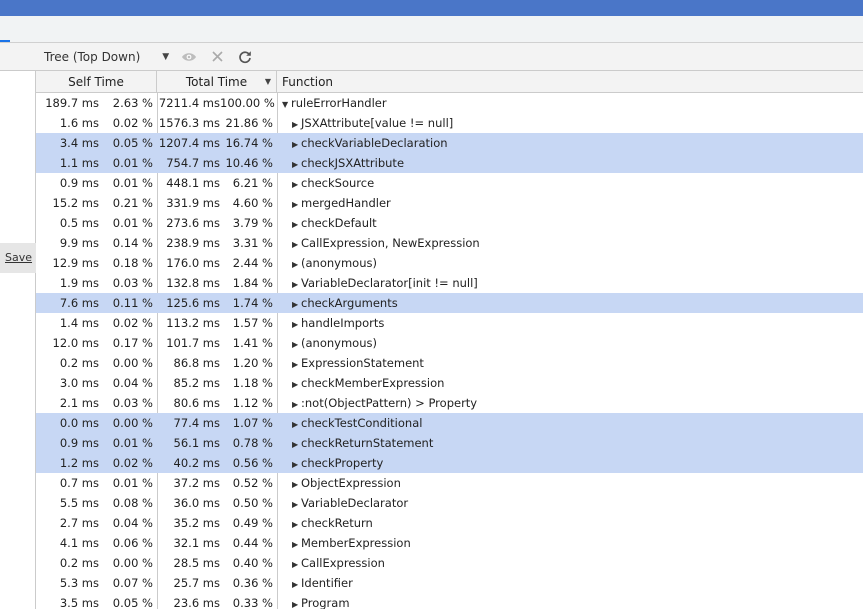 The height and width of the screenshot is (609, 863). Describe the element at coordinates (193, 263) in the screenshot. I see `total-time-ms: 176.0 ms` at that location.